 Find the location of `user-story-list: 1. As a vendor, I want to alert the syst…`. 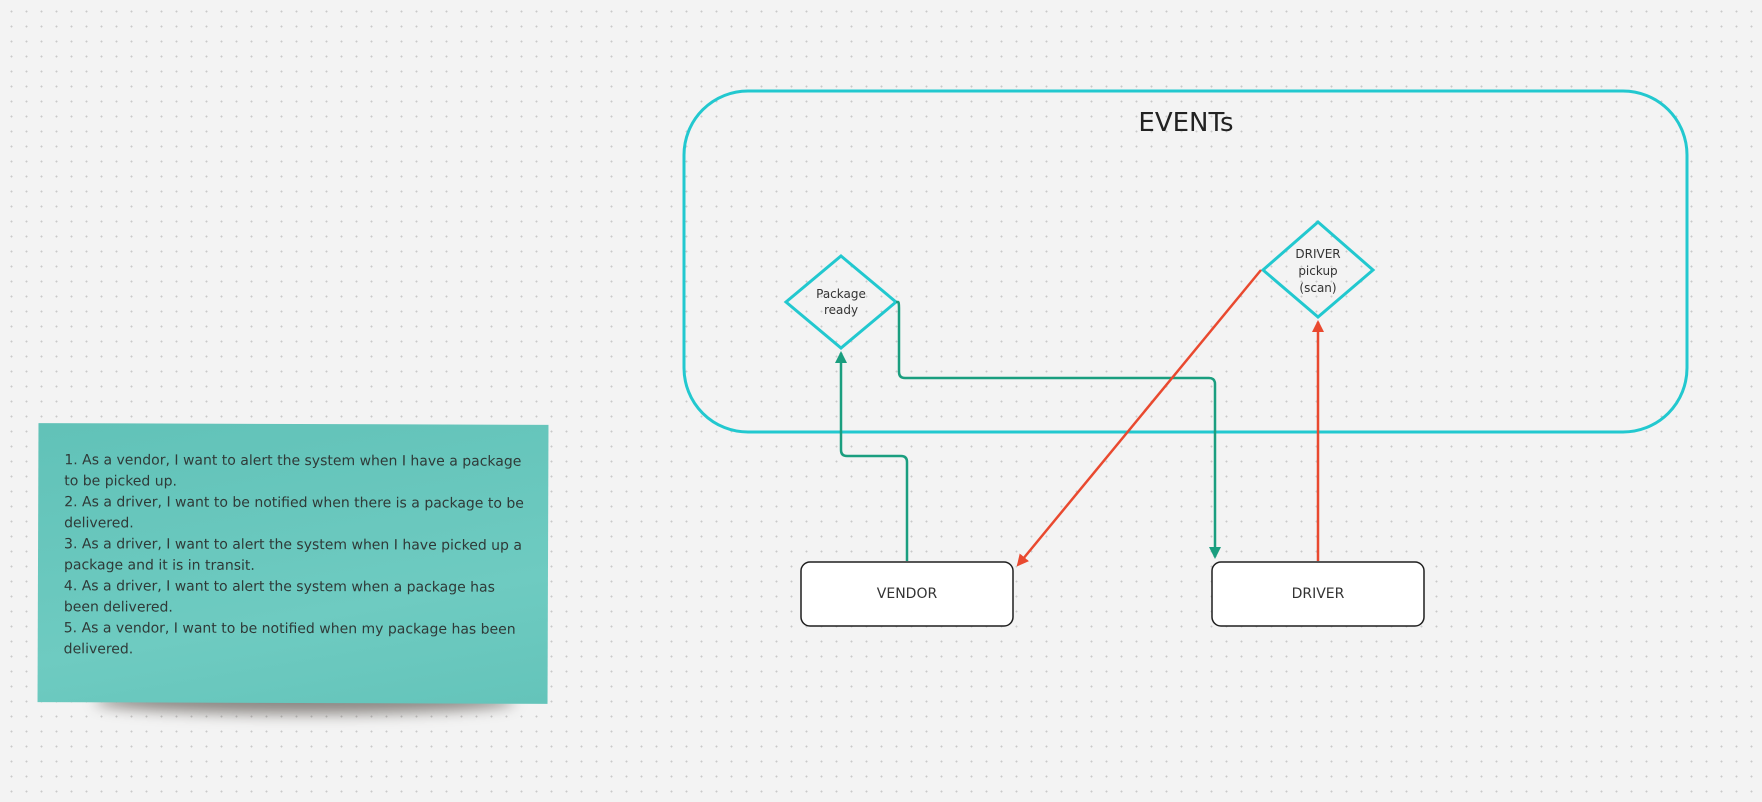

user-story-list: 1. As a vendor, I want to alert the syst… is located at coordinates (294, 556).